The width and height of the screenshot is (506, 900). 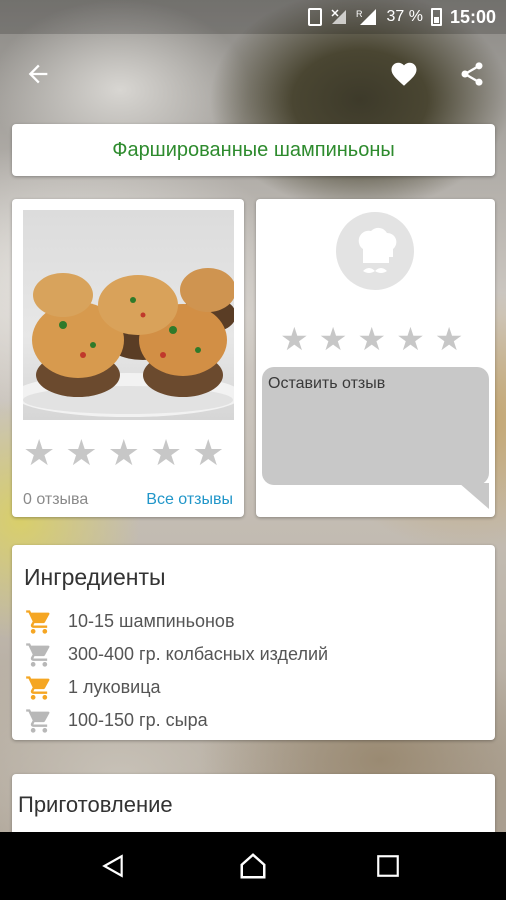 I want to click on all-reviews-link: Все отзывы, so click(x=189, y=500).